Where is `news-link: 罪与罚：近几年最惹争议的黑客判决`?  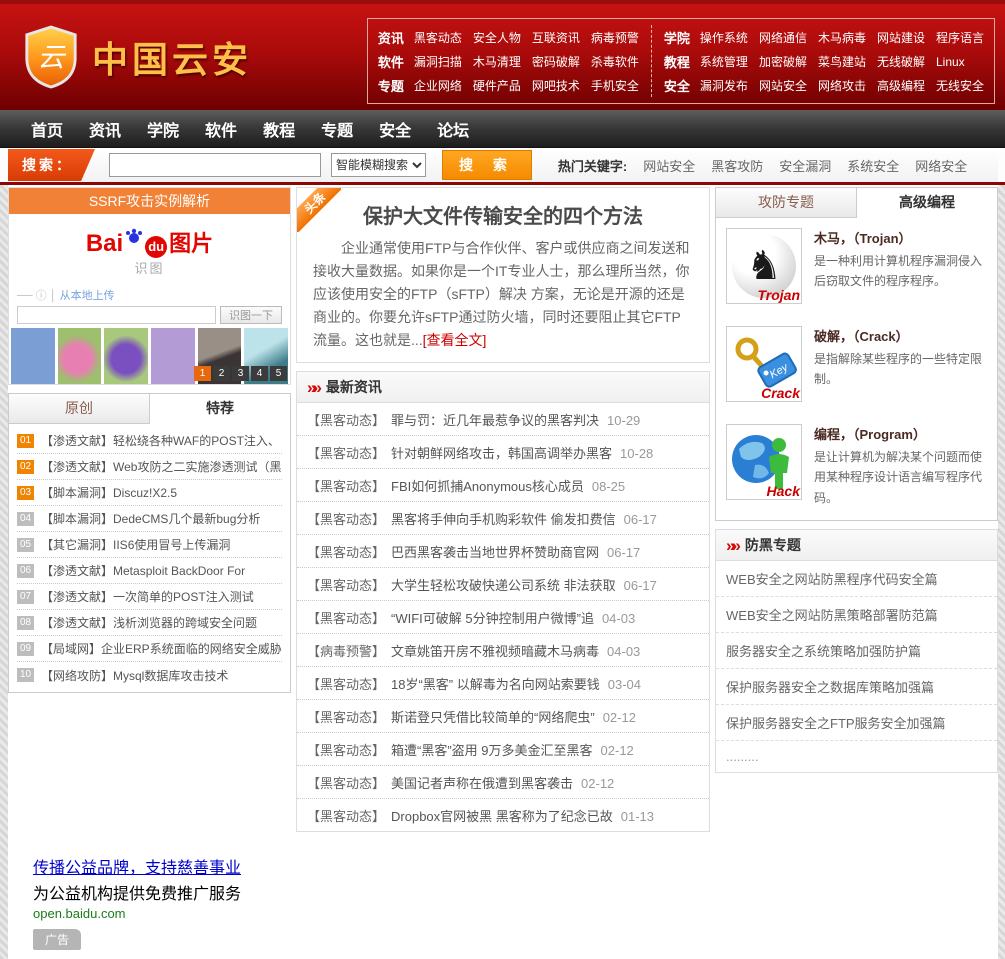
news-link: 罪与罚：近几年最惹争议的黑客判决 is located at coordinates (495, 420).